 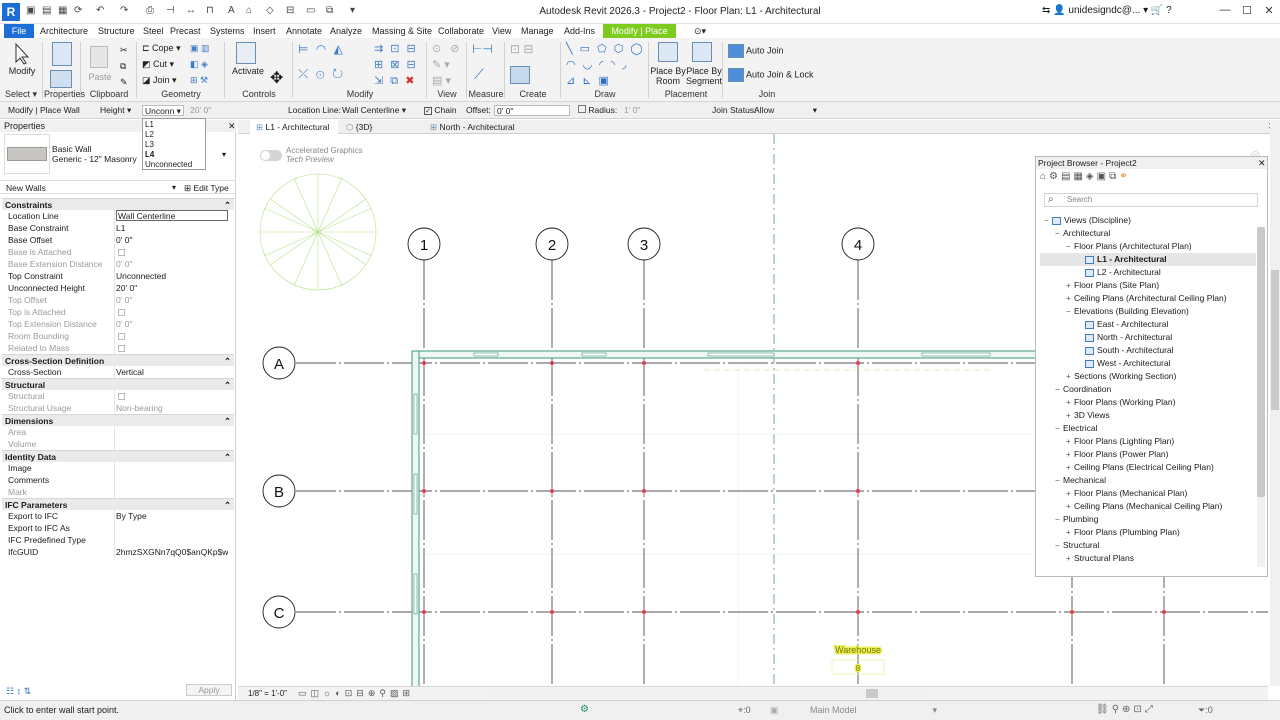 I want to click on paint-icon: ◧ ◈, so click(x=199, y=64).